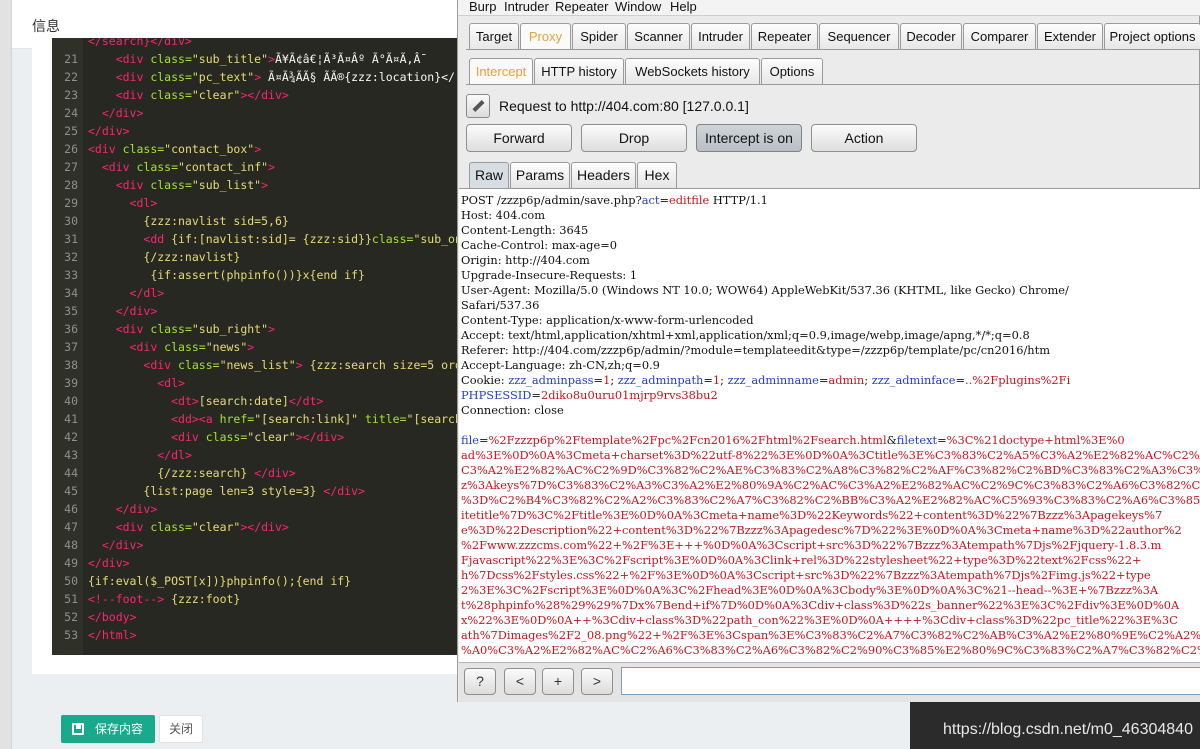 This screenshot has width=1200, height=749. I want to click on line-number: 32, so click(71, 257).